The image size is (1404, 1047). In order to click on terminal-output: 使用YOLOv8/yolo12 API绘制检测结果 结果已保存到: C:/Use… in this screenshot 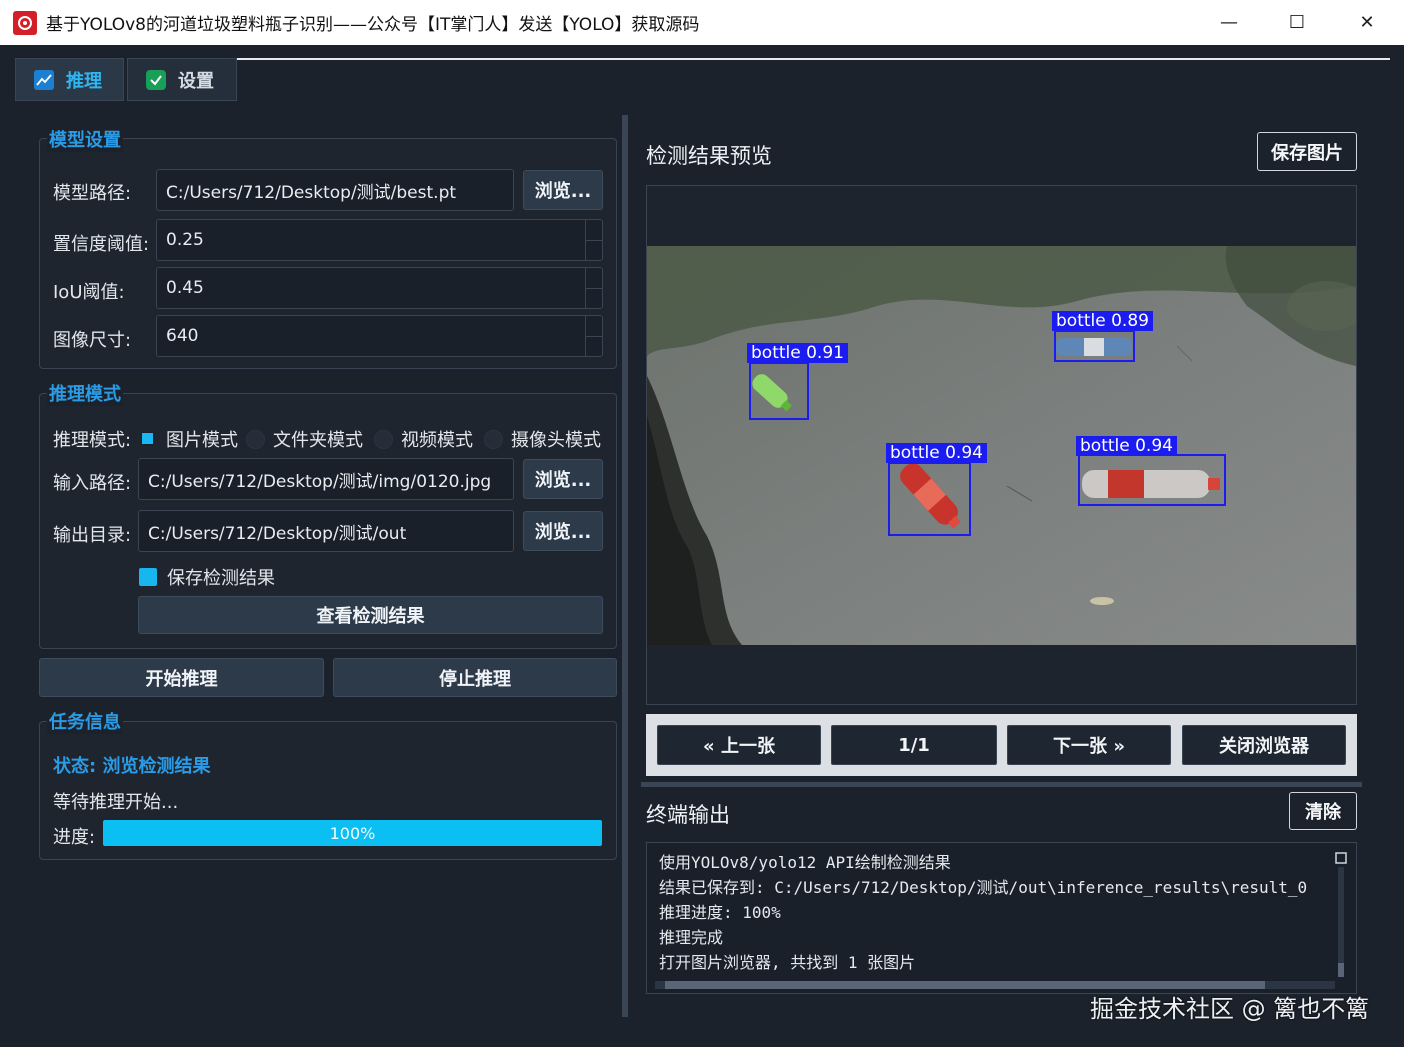, I will do `click(1001, 918)`.